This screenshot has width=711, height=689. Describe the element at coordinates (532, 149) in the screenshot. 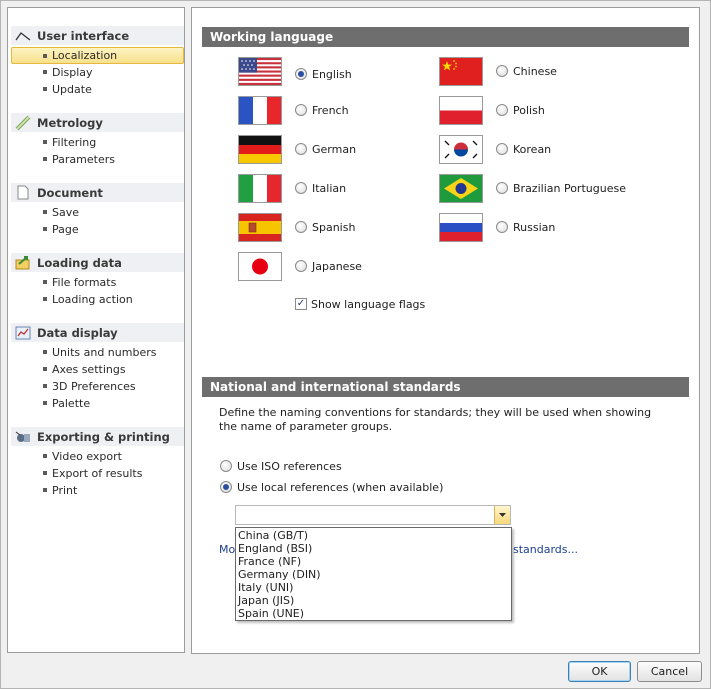

I see `language-label: Korean` at that location.